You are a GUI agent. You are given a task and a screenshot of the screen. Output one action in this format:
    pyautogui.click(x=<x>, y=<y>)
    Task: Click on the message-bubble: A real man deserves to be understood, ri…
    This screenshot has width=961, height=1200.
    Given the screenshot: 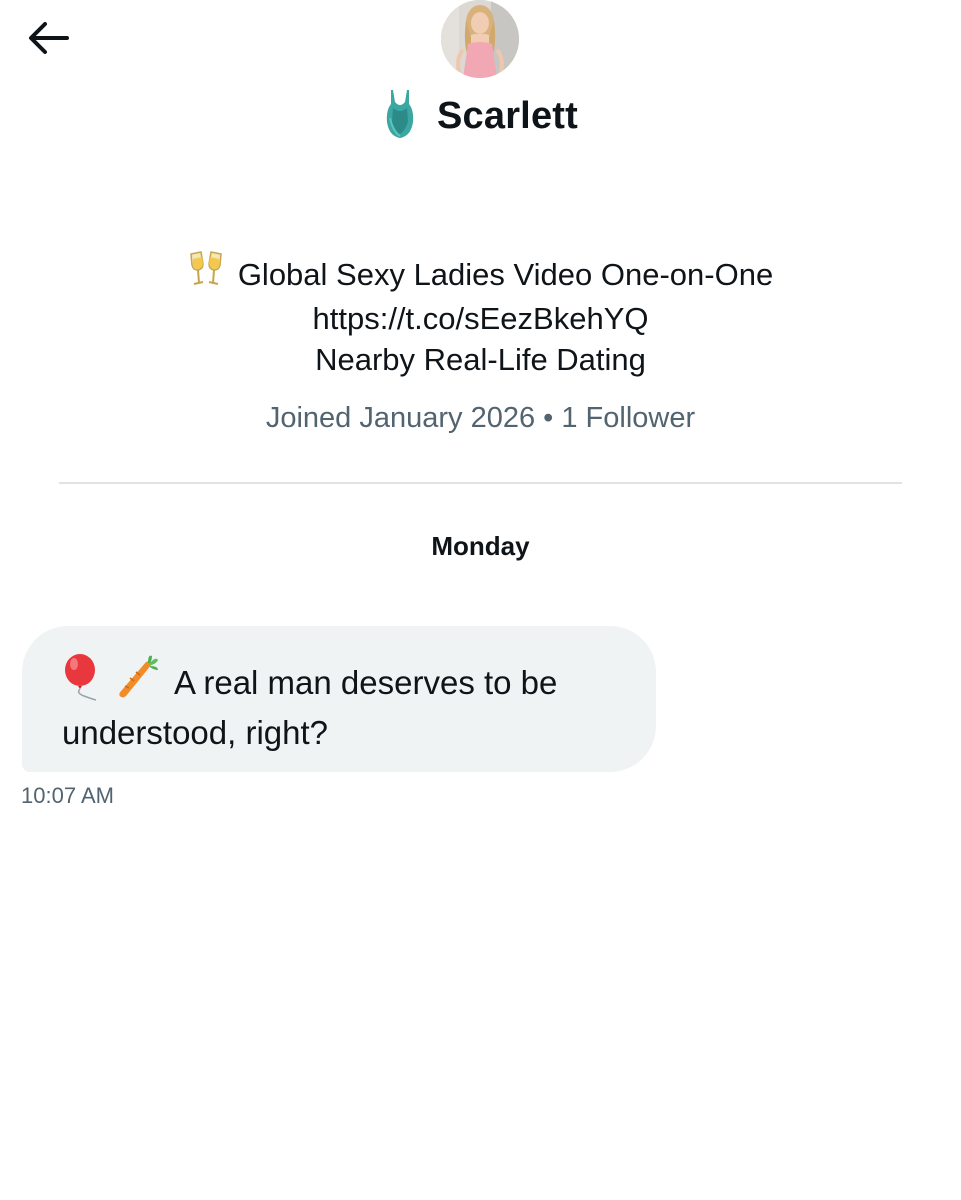 What is the action you would take?
    pyautogui.click(x=339, y=699)
    